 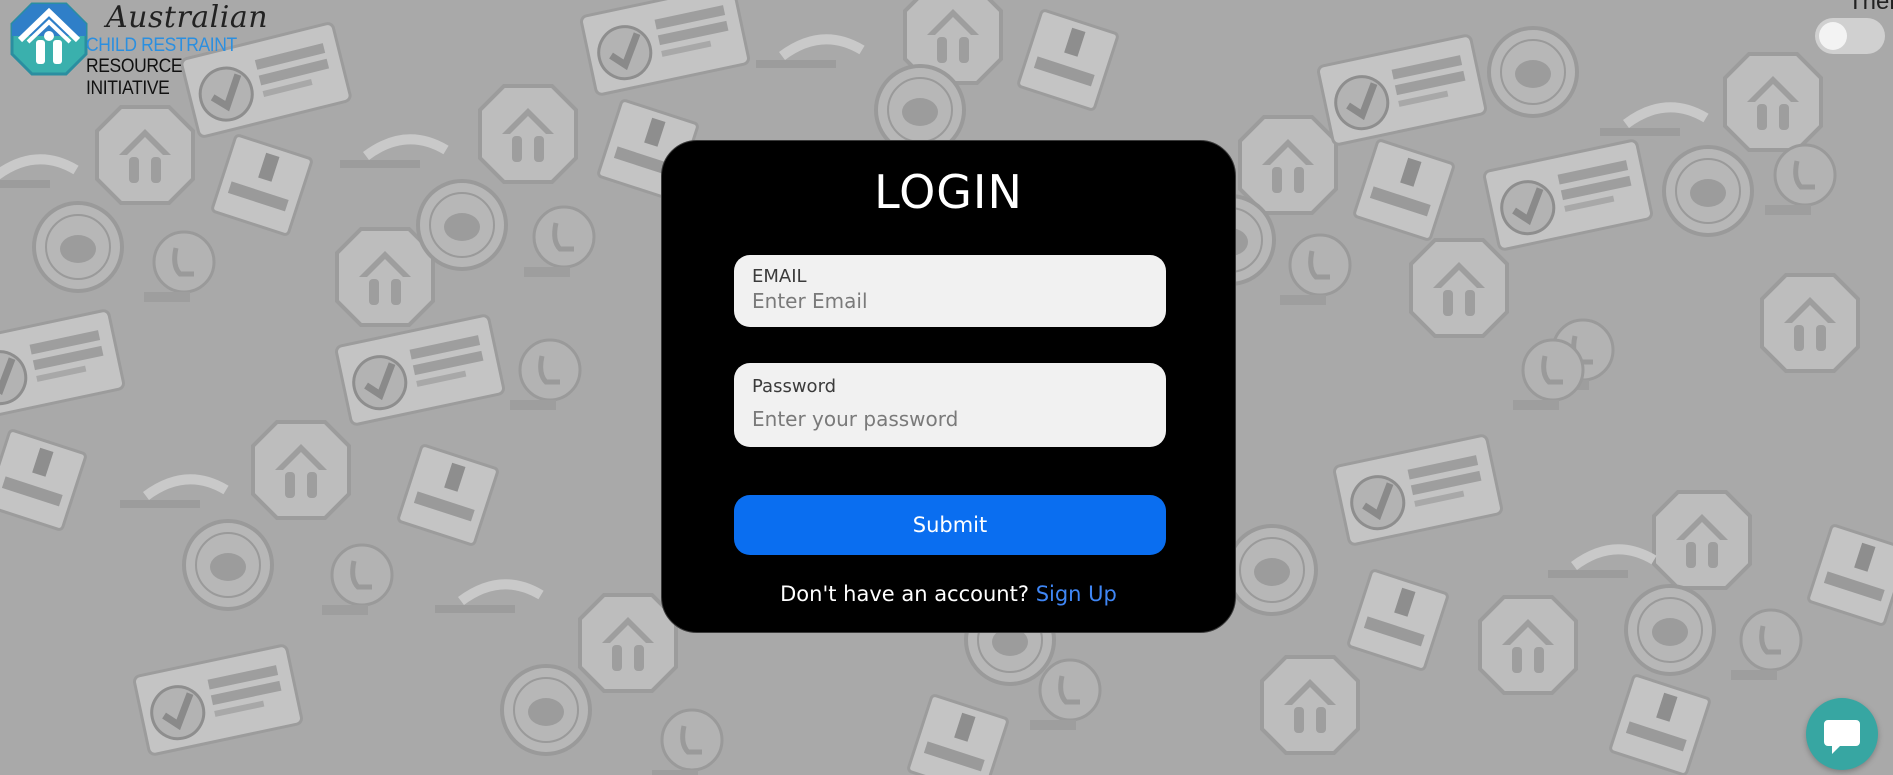 What do you see at coordinates (1833, 36) in the screenshot?
I see `theme-toggle-knob` at bounding box center [1833, 36].